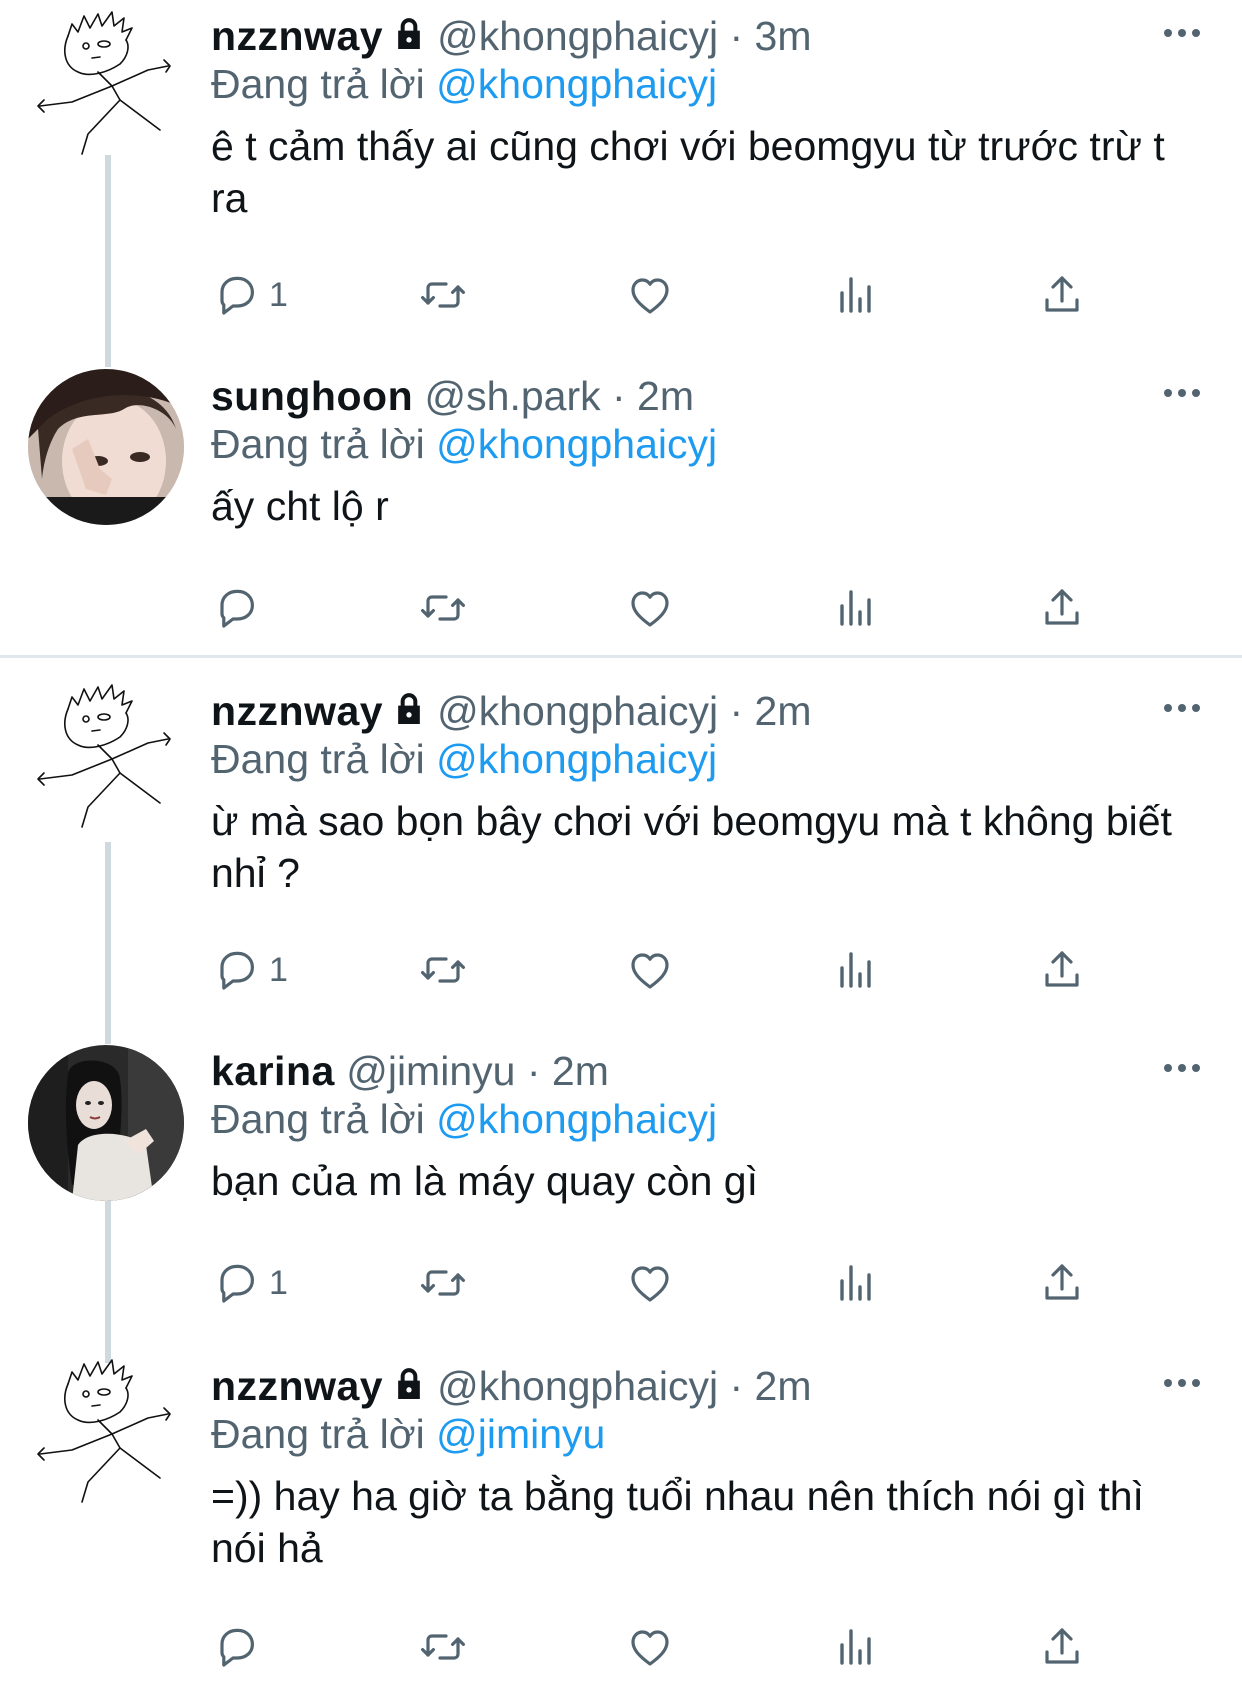 The width and height of the screenshot is (1242, 1693). I want to click on tweet-text: ấy cht lộ r, so click(300, 506).